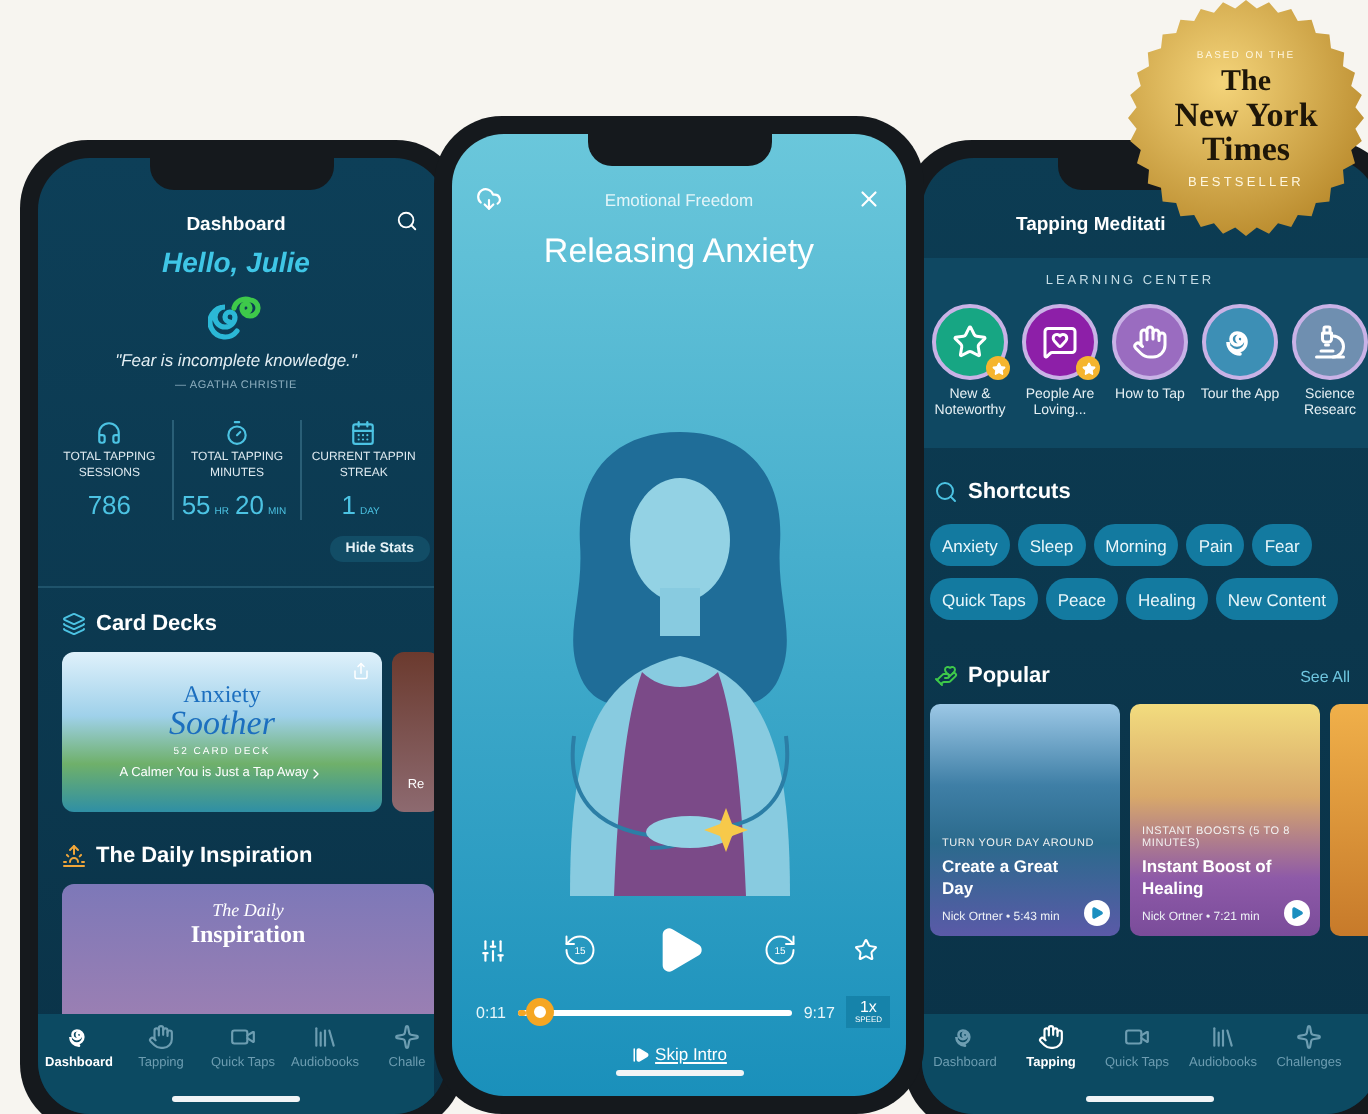 This screenshot has width=1368, height=1114. Describe the element at coordinates (363, 433) in the screenshot. I see `calendar-icon` at that location.